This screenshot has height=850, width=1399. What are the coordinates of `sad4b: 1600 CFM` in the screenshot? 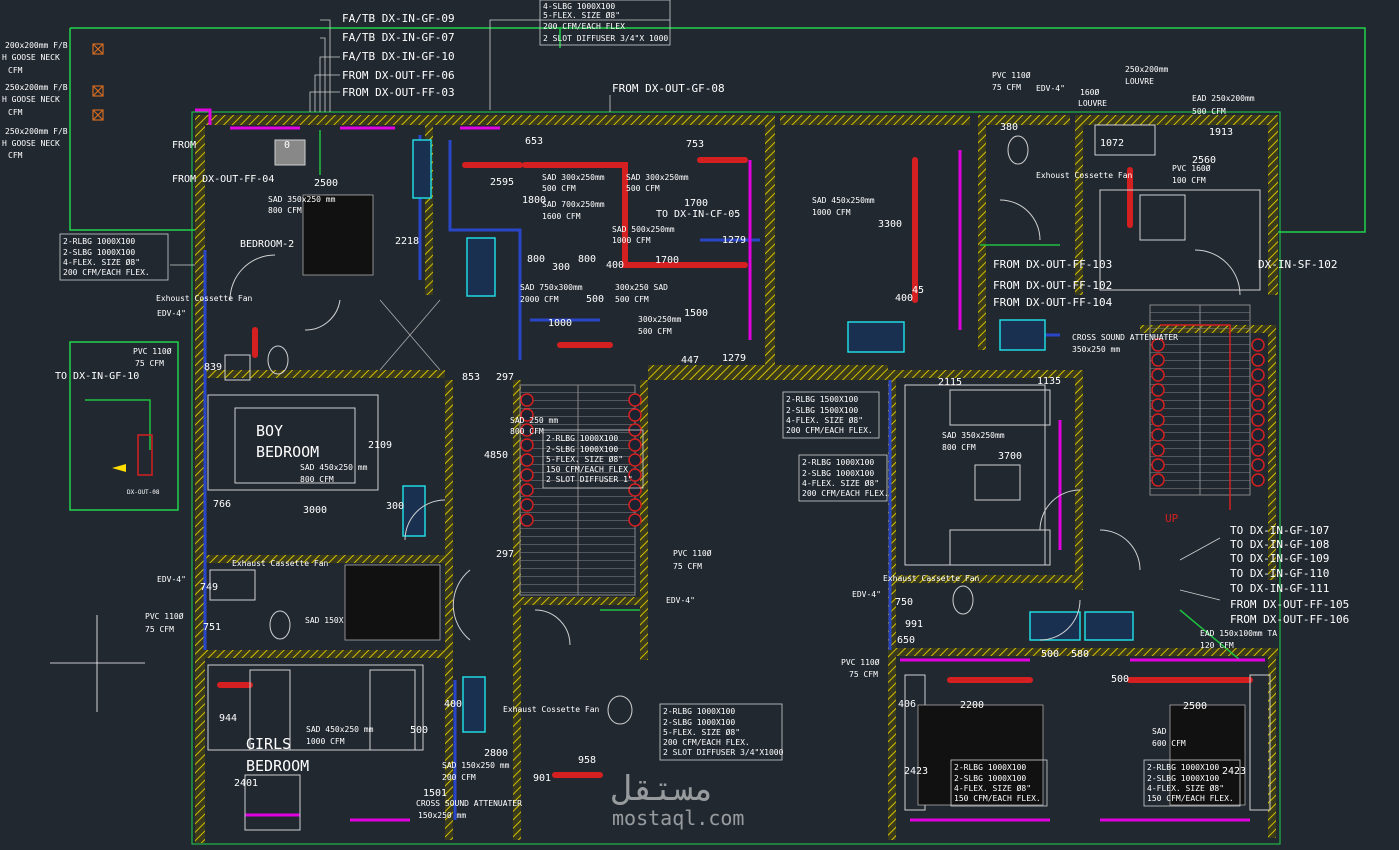 It's located at (561, 216).